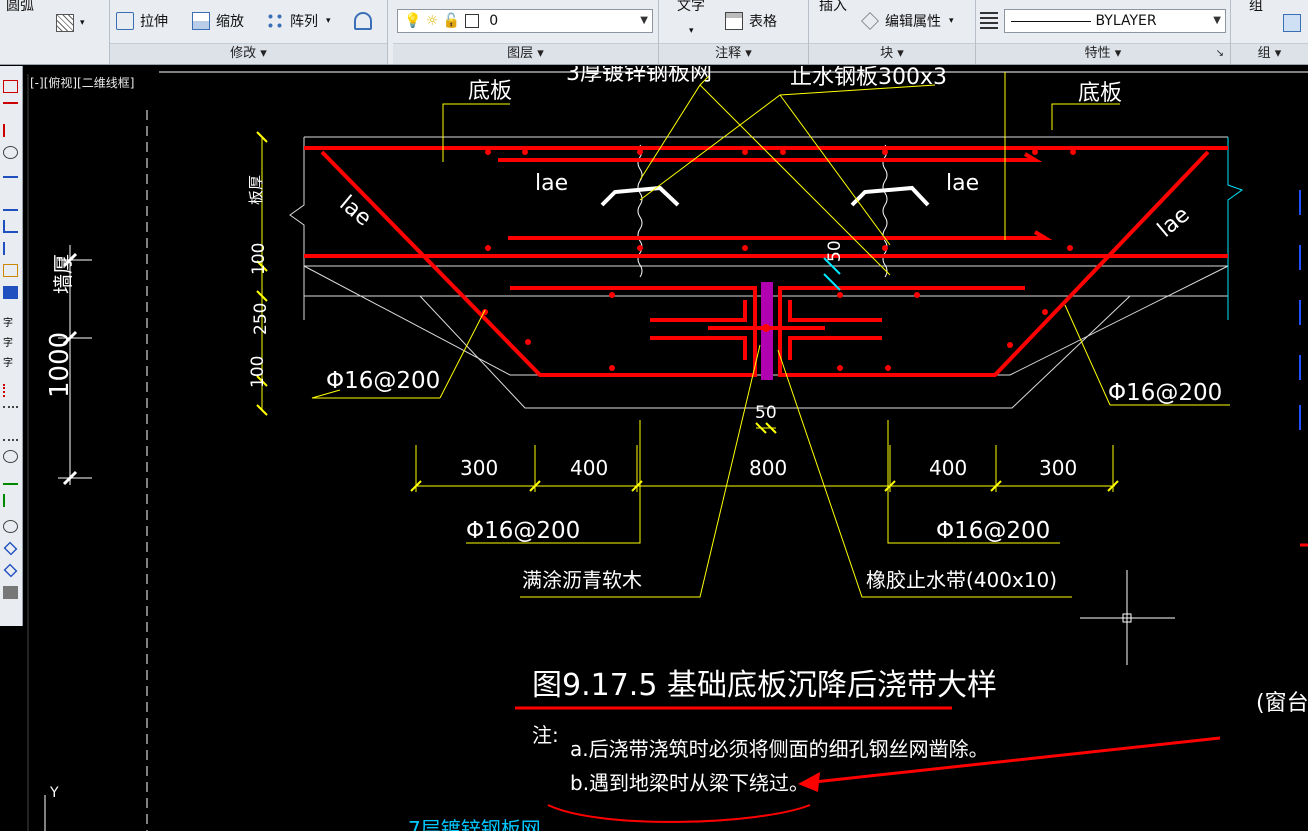 The image size is (1308, 831). Describe the element at coordinates (65, 23) in the screenshot. I see `hatch-icon` at that location.